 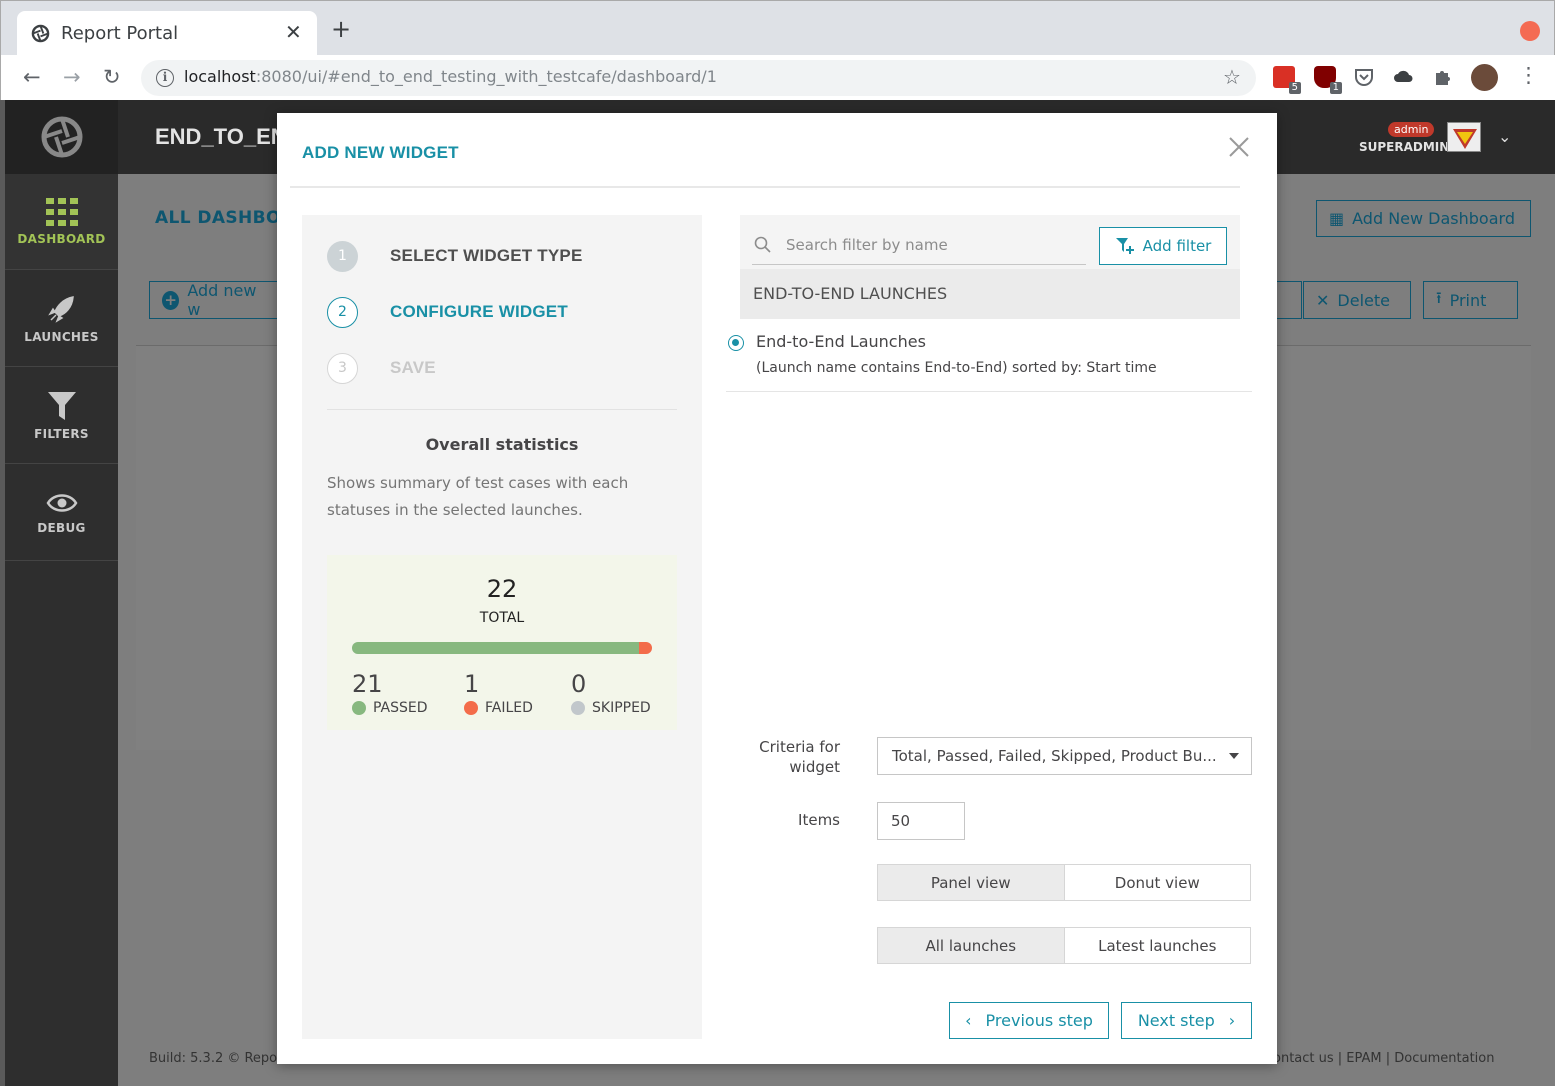 I want to click on sidebar-item-label: LAUNCHES, so click(x=61, y=336).